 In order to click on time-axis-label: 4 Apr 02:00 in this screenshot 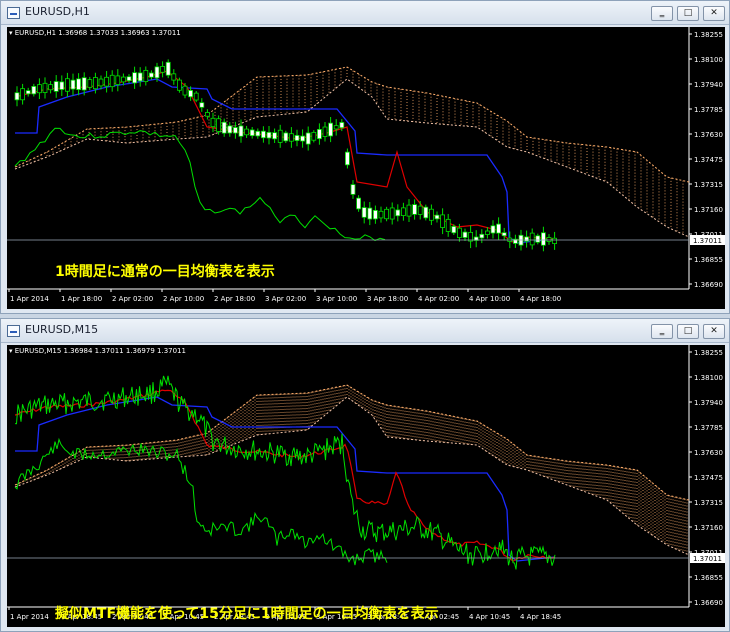, I will do `click(438, 299)`.